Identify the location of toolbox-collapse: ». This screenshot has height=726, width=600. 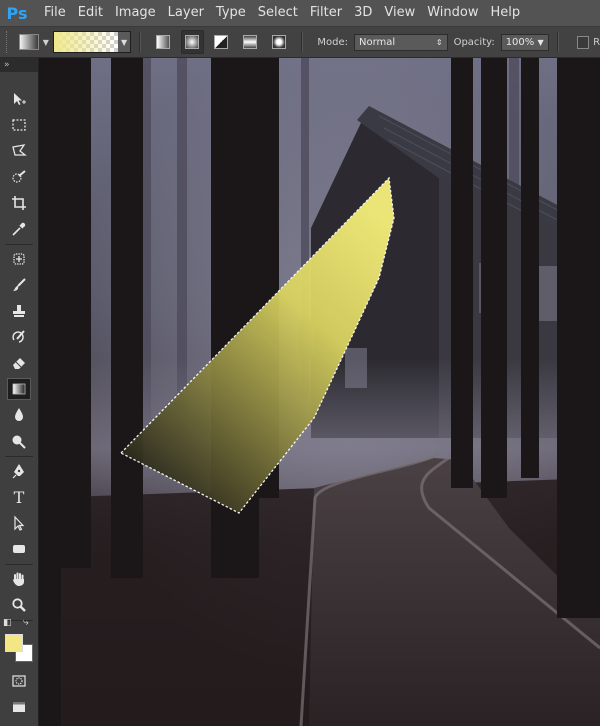
(19, 65).